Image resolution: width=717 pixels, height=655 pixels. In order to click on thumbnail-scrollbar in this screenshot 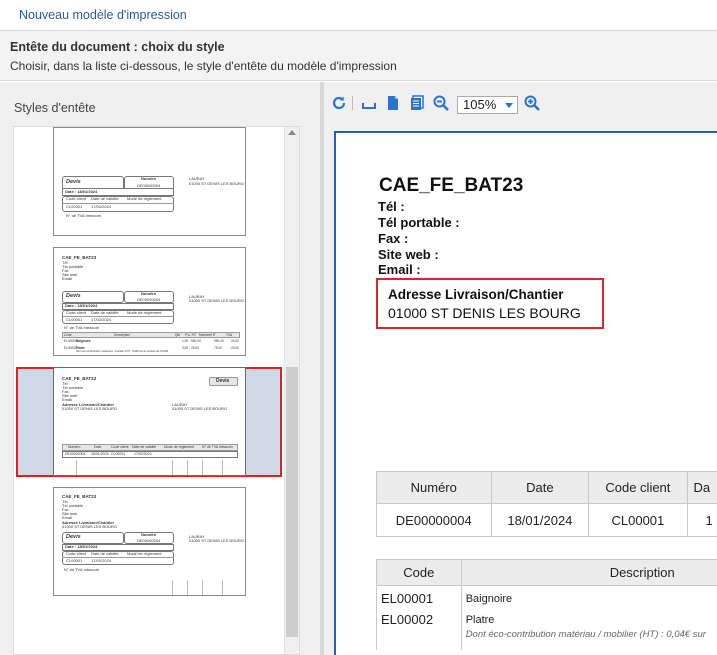, I will do `click(291, 390)`.